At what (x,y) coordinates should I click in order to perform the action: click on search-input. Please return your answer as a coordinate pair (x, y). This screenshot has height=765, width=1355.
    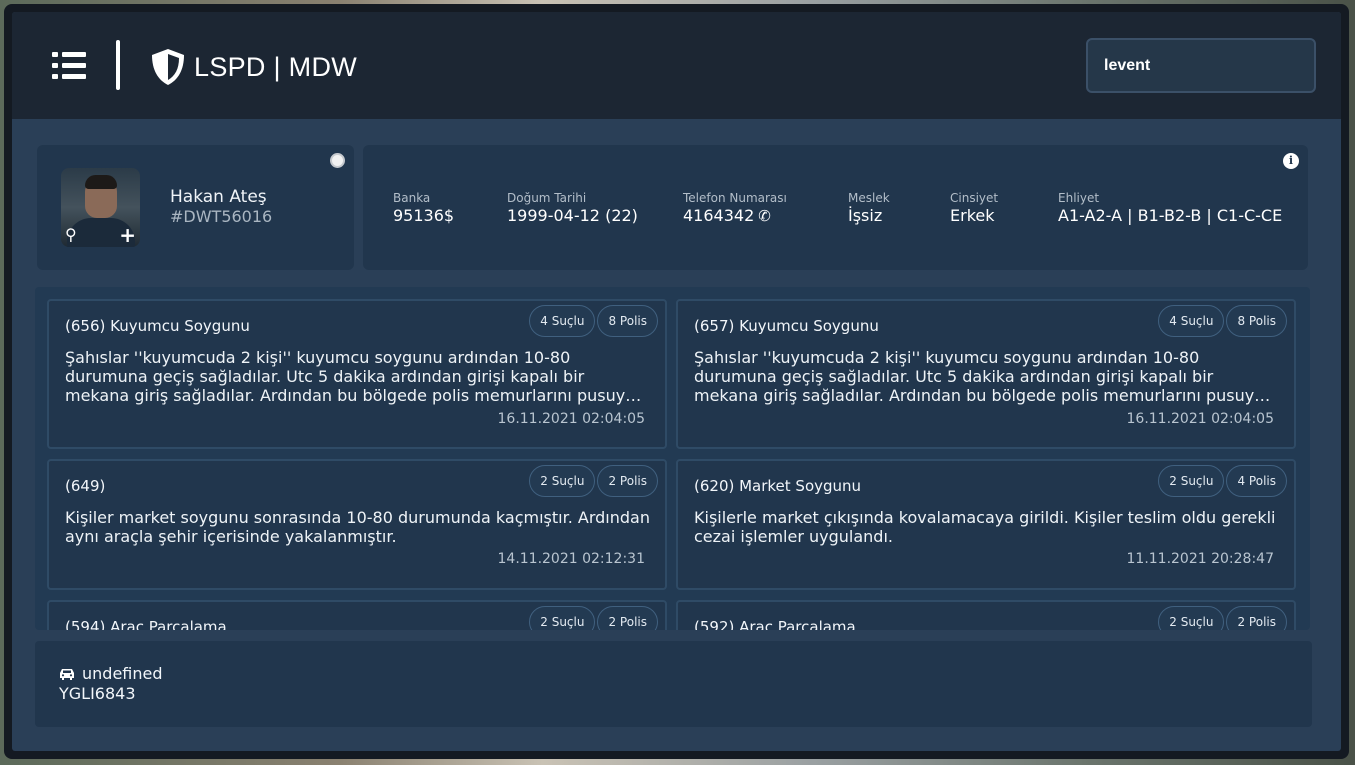
    Looking at the image, I should click on (1201, 65).